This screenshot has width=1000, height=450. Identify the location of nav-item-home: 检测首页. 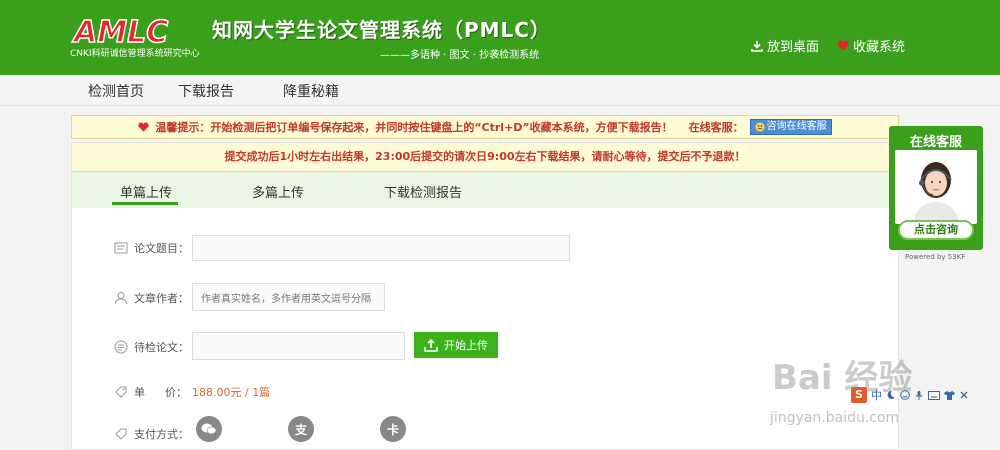
(116, 91).